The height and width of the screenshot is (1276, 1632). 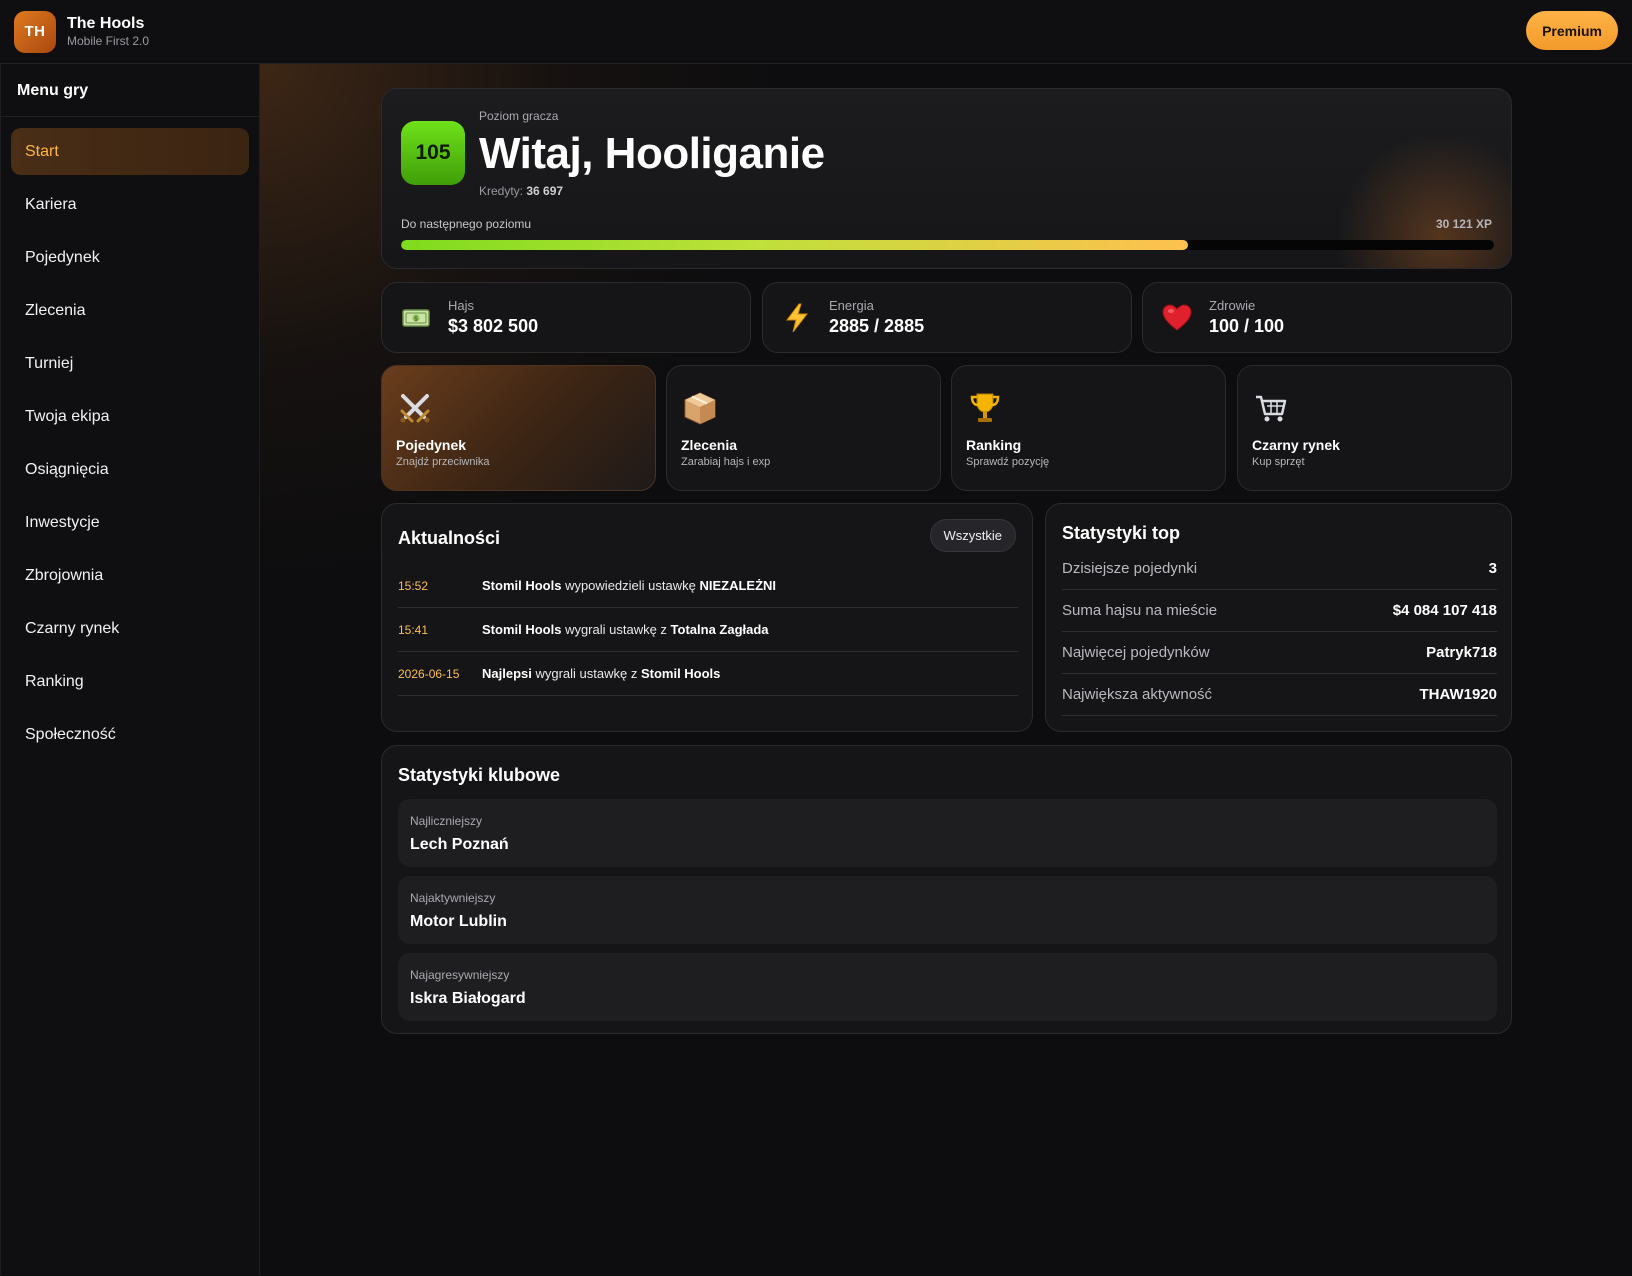 I want to click on news-target: Stomil Hools, so click(x=680, y=673).